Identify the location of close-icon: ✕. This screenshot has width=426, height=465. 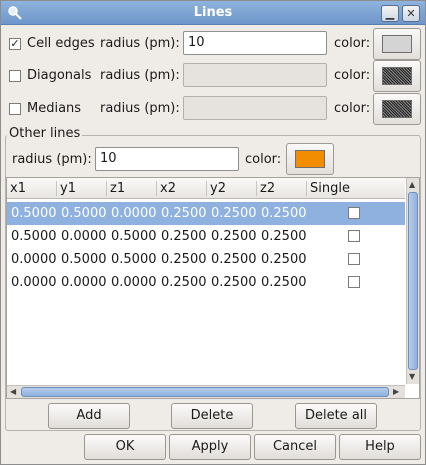
(411, 13).